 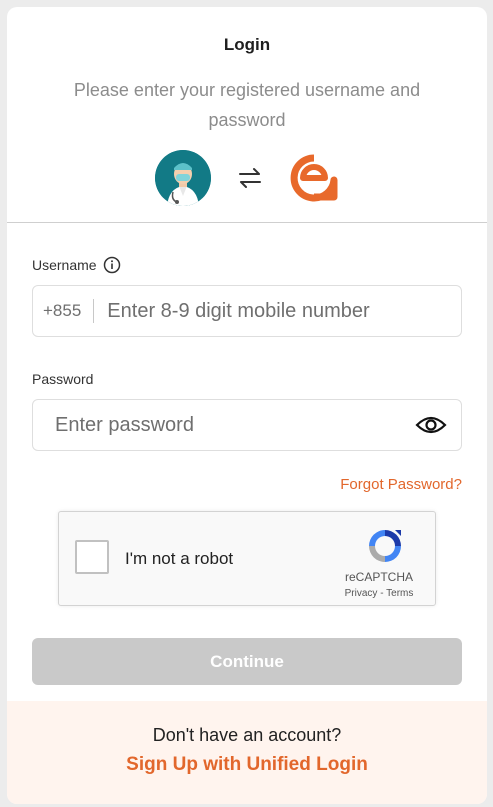 I want to click on doctor-avatar-icon, so click(x=183, y=178).